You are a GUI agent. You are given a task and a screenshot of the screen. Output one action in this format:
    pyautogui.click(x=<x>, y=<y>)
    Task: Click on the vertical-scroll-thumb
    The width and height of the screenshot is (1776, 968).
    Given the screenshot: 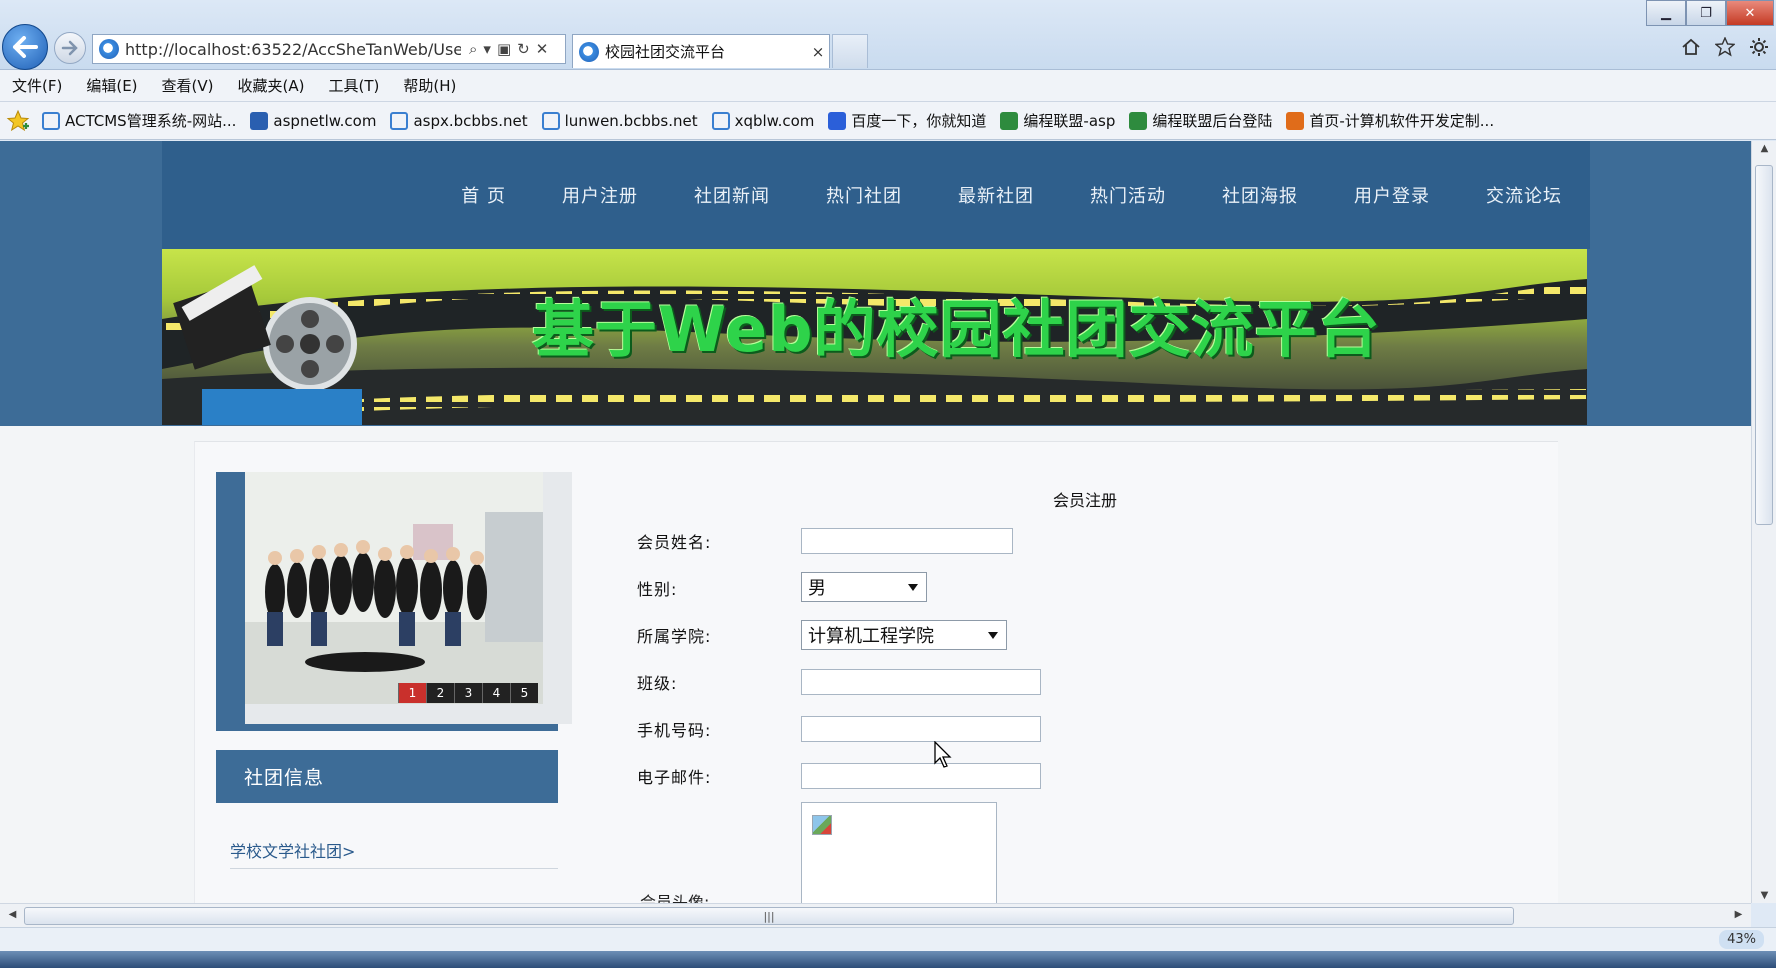 What is the action you would take?
    pyautogui.click(x=1764, y=345)
    